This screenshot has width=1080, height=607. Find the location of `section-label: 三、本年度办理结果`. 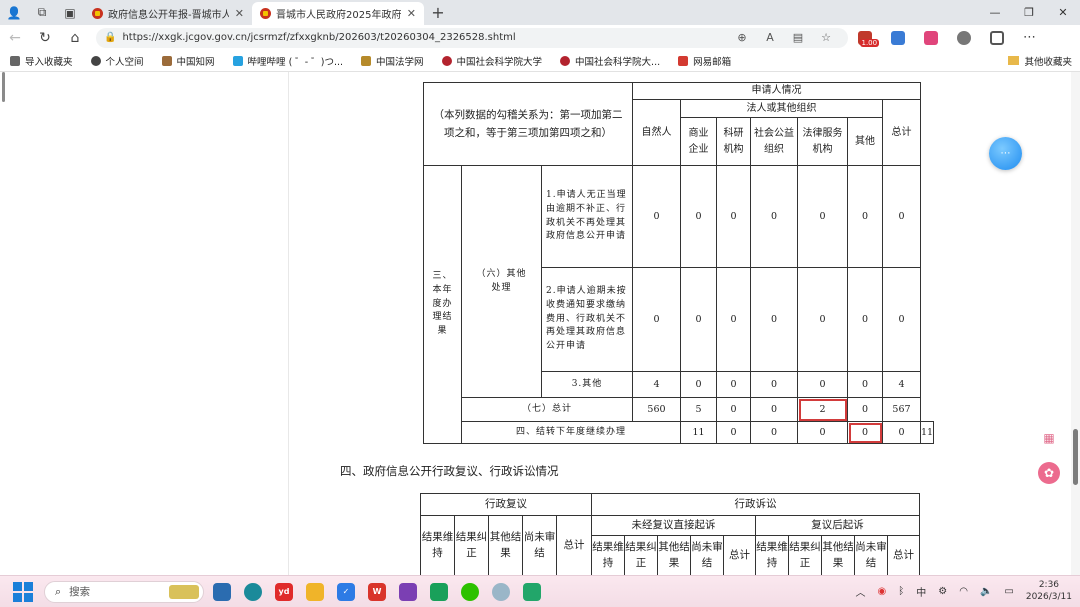

section-label: 三、本年度办理结果 is located at coordinates (442, 304).